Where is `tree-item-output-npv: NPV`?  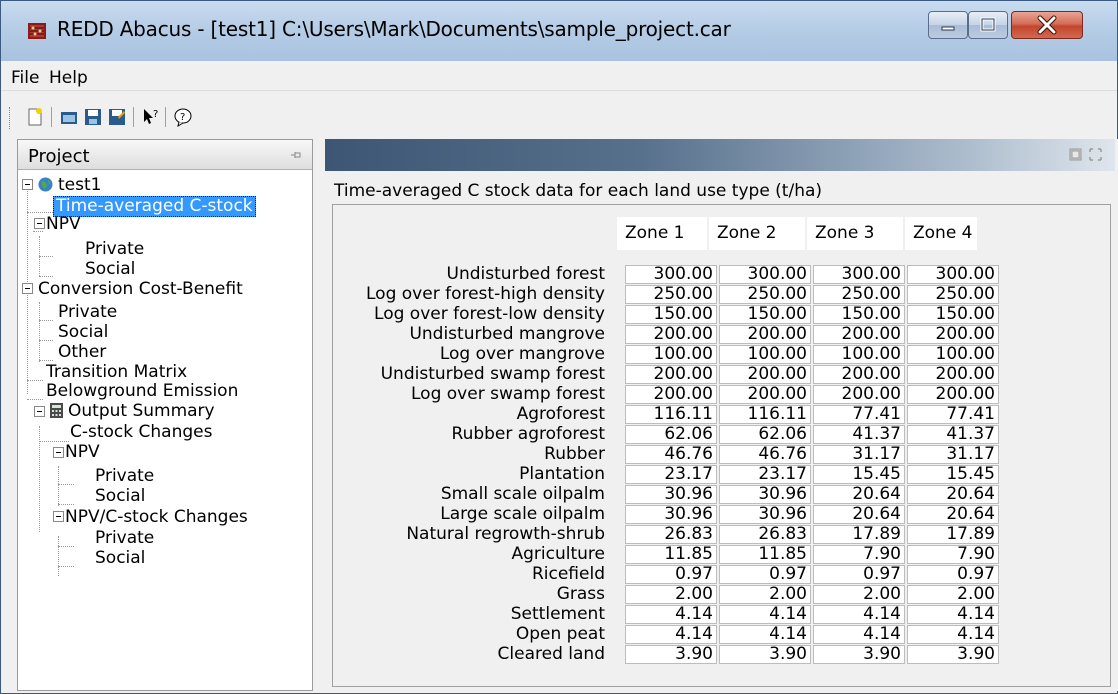 tree-item-output-npv: NPV is located at coordinates (82, 452).